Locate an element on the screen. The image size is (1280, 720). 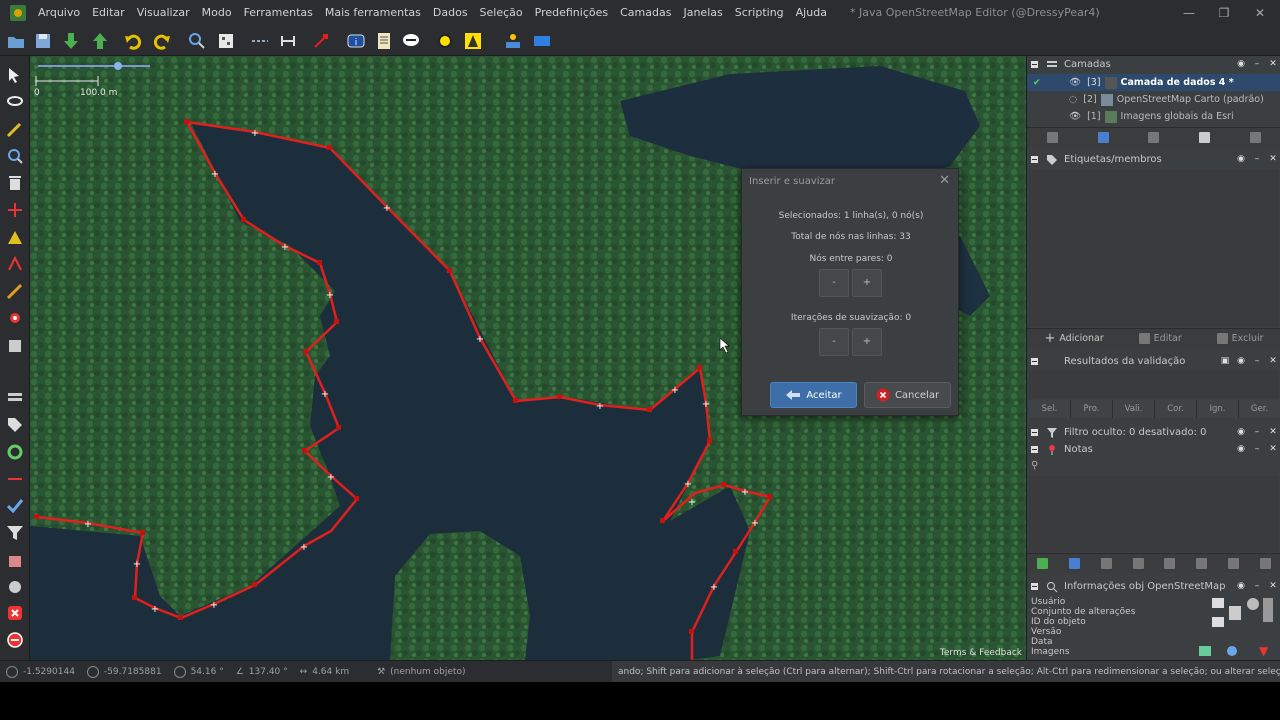
map-attribution: Terms & Feedback is located at coordinates (981, 653).